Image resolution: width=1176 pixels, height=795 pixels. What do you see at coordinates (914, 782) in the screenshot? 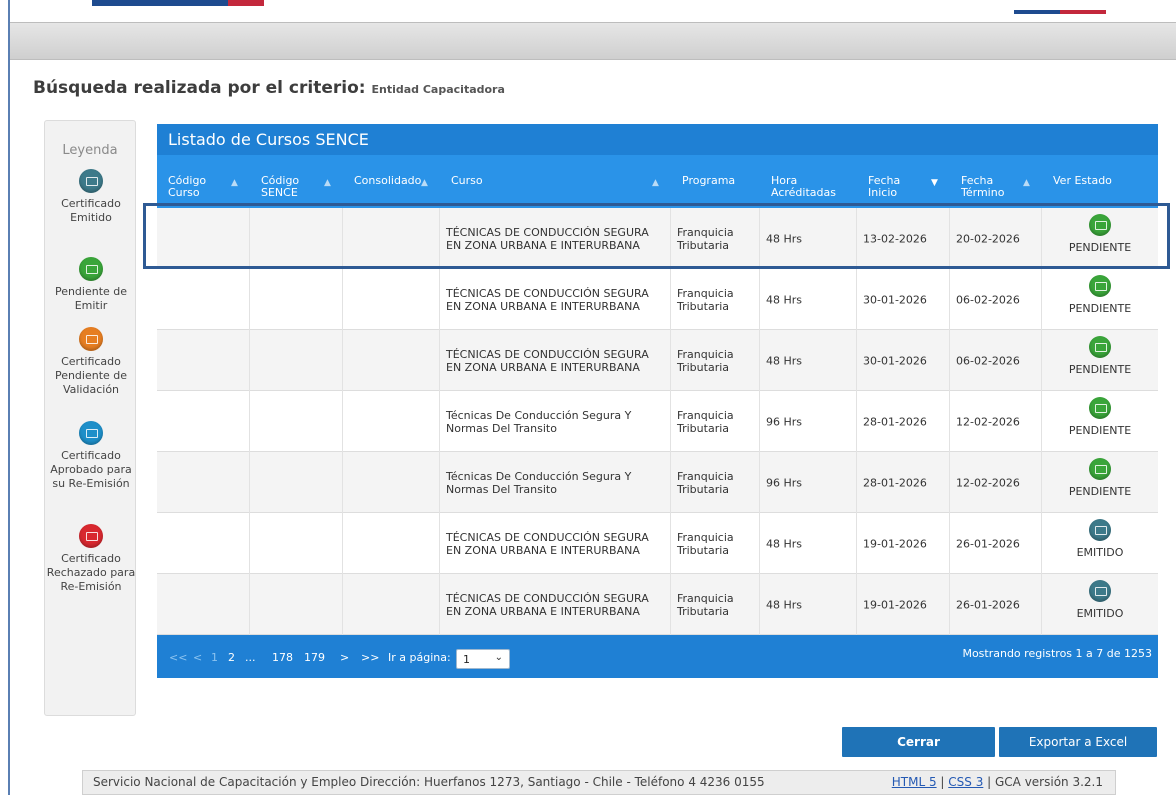
I see `html5-link: HTML 5` at bounding box center [914, 782].